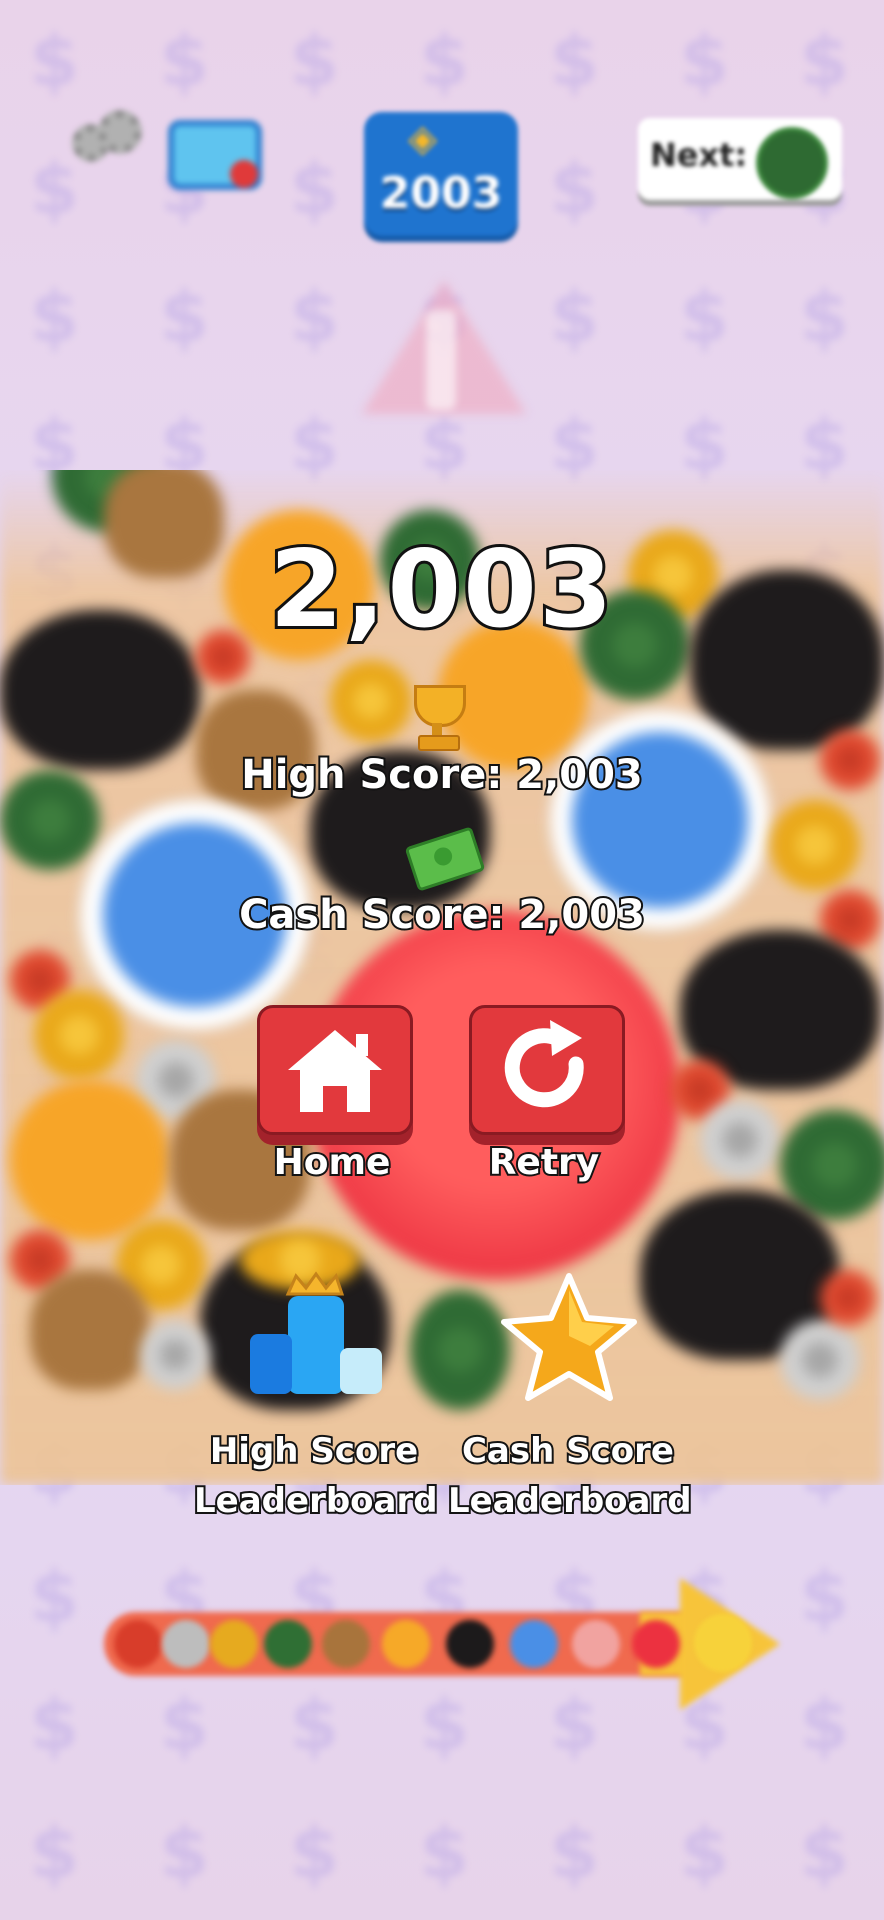 This screenshot has width=884, height=1920. Describe the element at coordinates (544, 1162) in the screenshot. I see `retry-label: Retry` at that location.